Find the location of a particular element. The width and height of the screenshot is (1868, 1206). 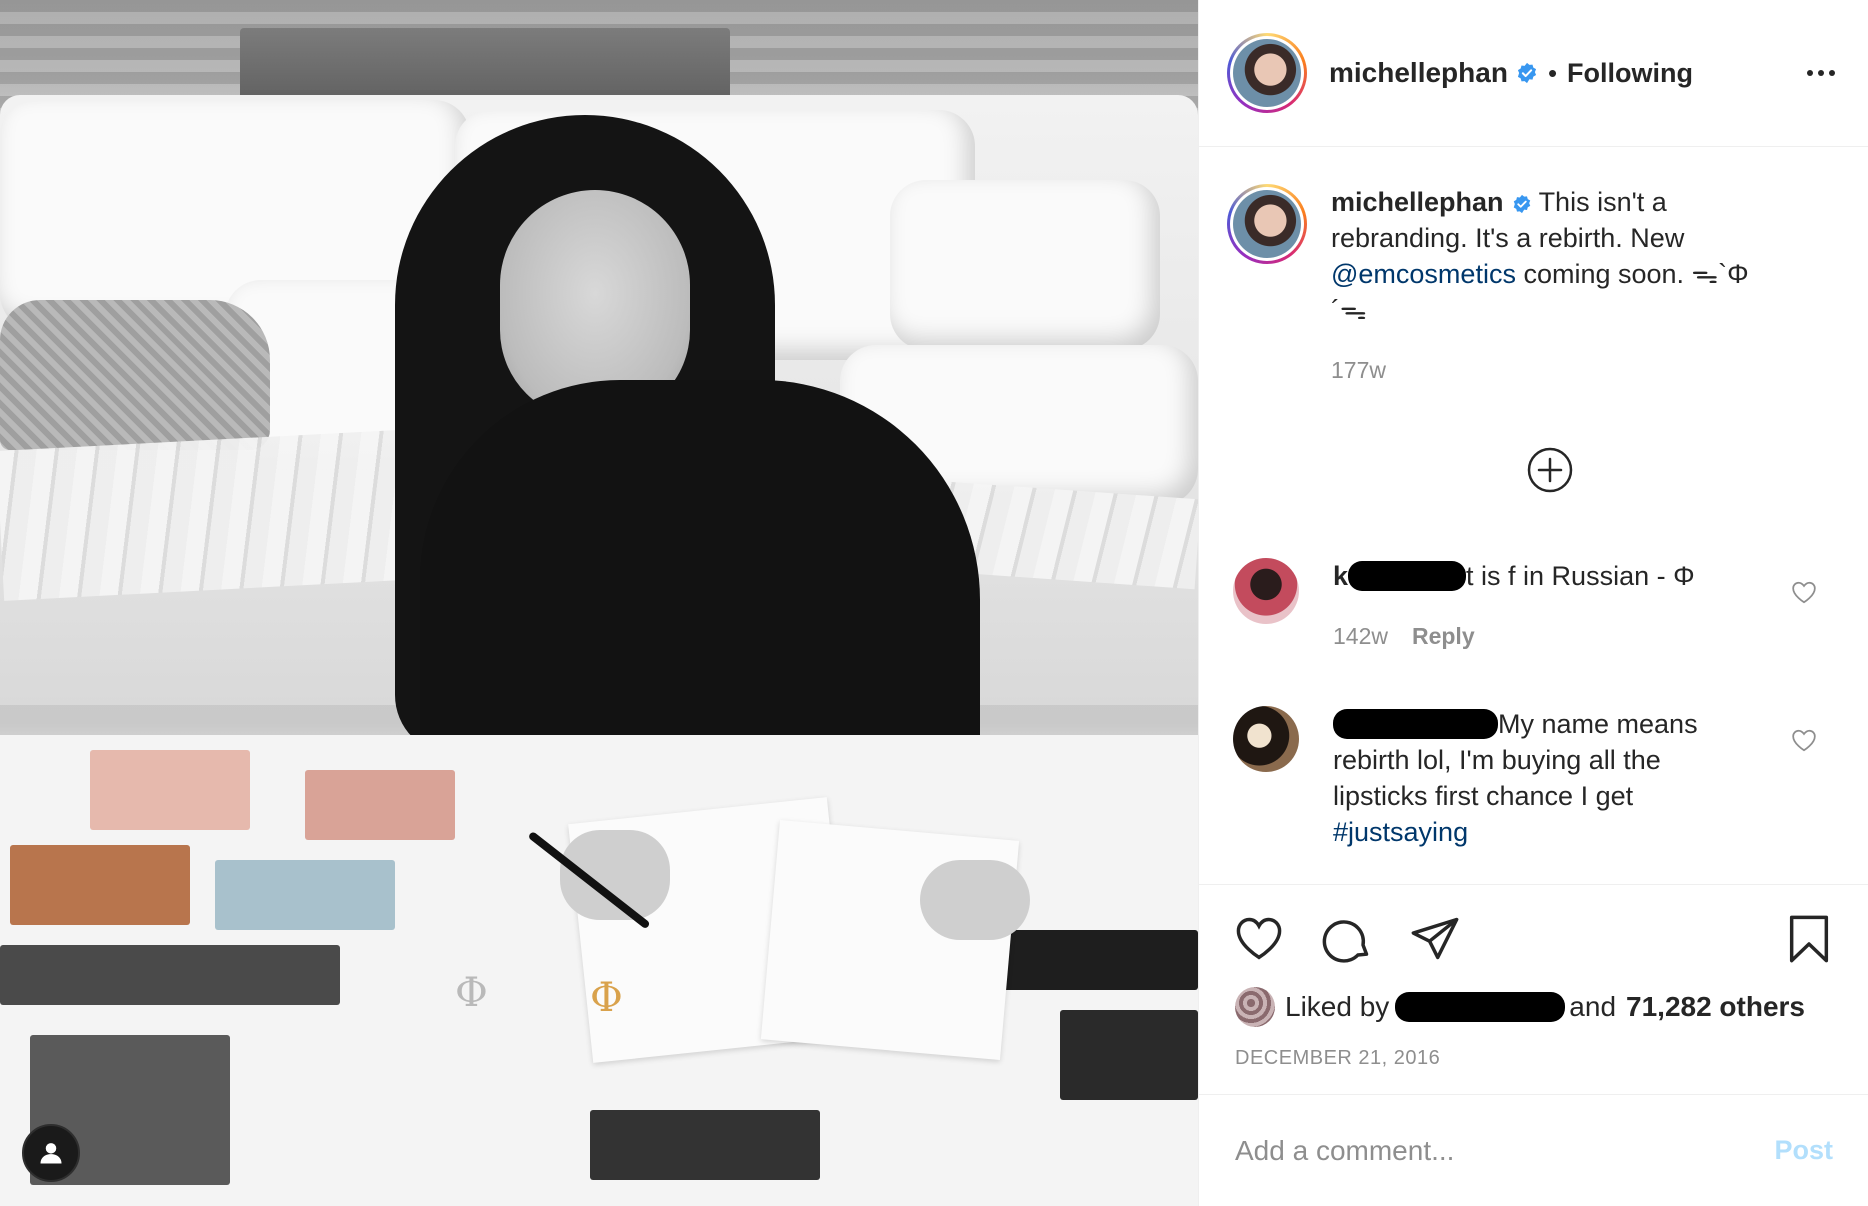

post-comment-button: Post is located at coordinates (1803, 1150).